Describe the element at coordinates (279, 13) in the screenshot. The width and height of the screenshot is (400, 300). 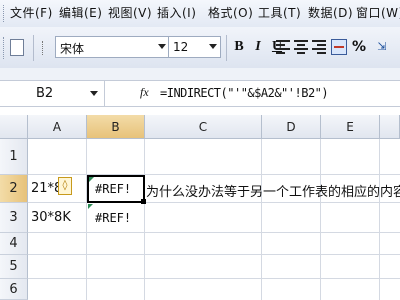
I see `menu-tools: 工具(T)` at that location.